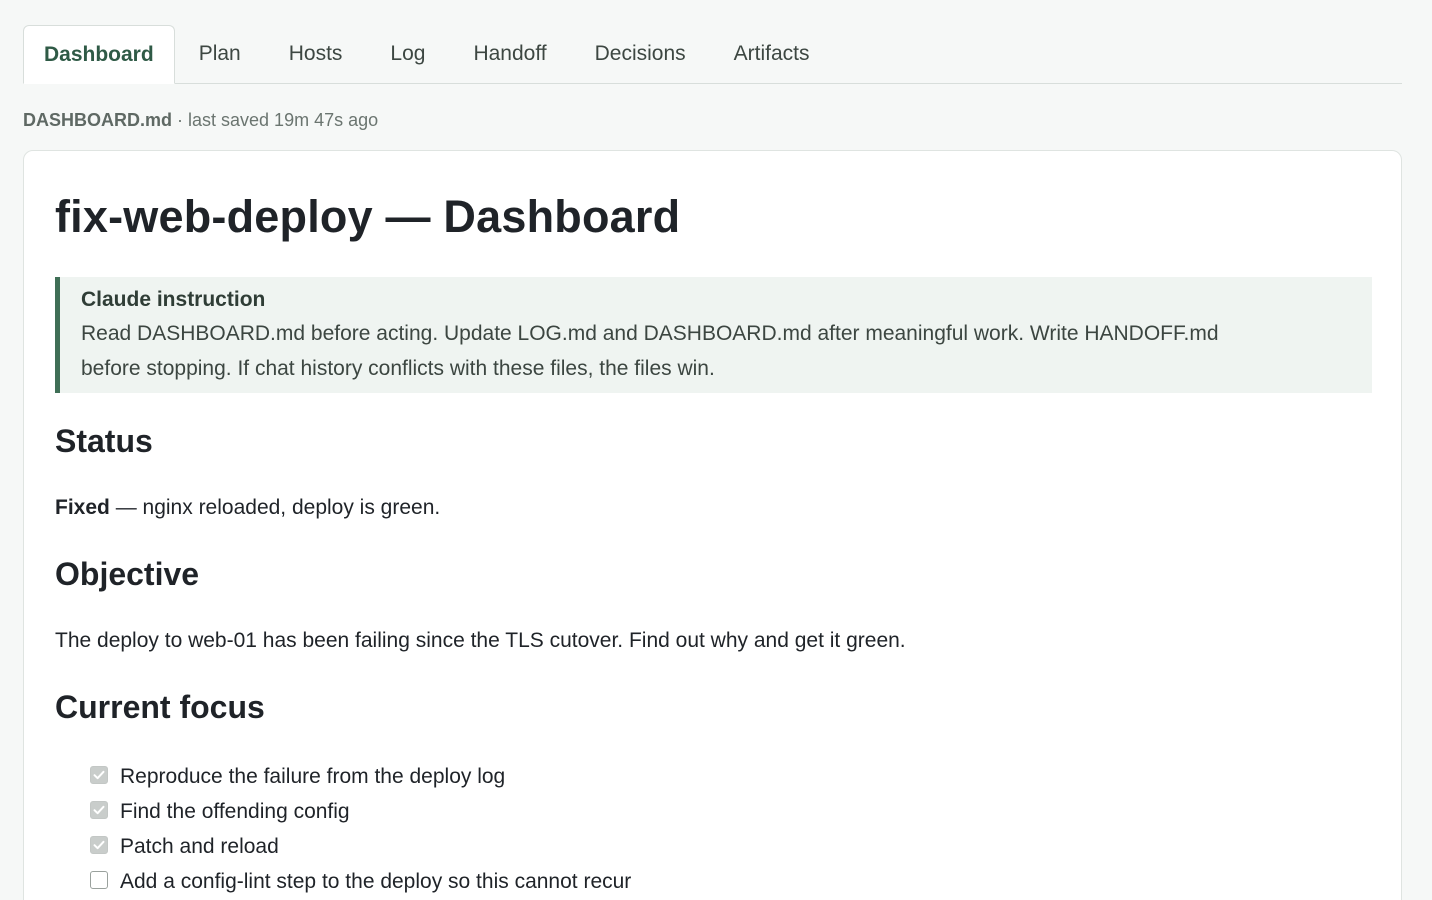 The image size is (1432, 900). I want to click on task-label: Patch and reload, so click(199, 846).